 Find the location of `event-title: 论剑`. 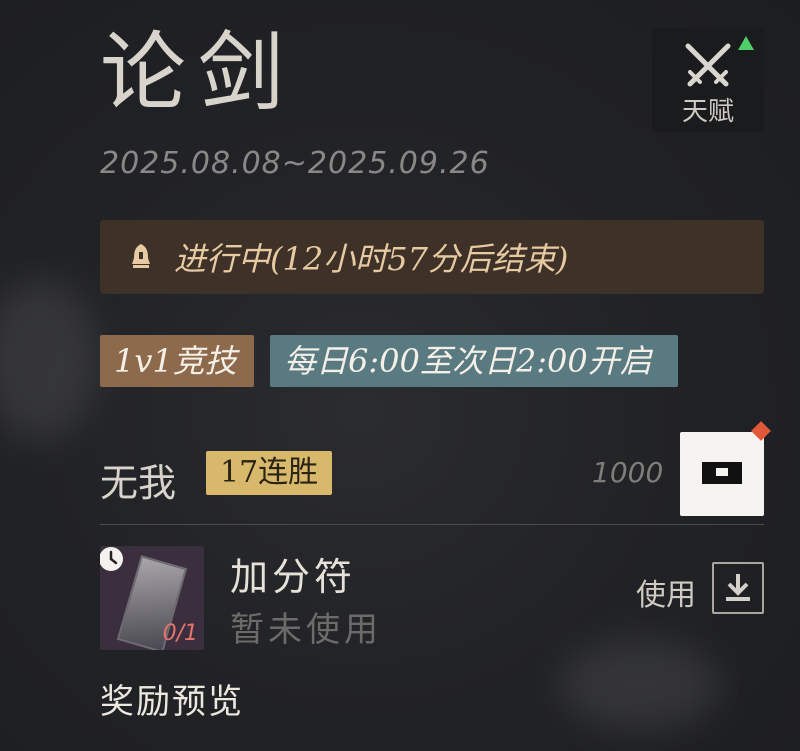

event-title: 论剑 is located at coordinates (198, 73).